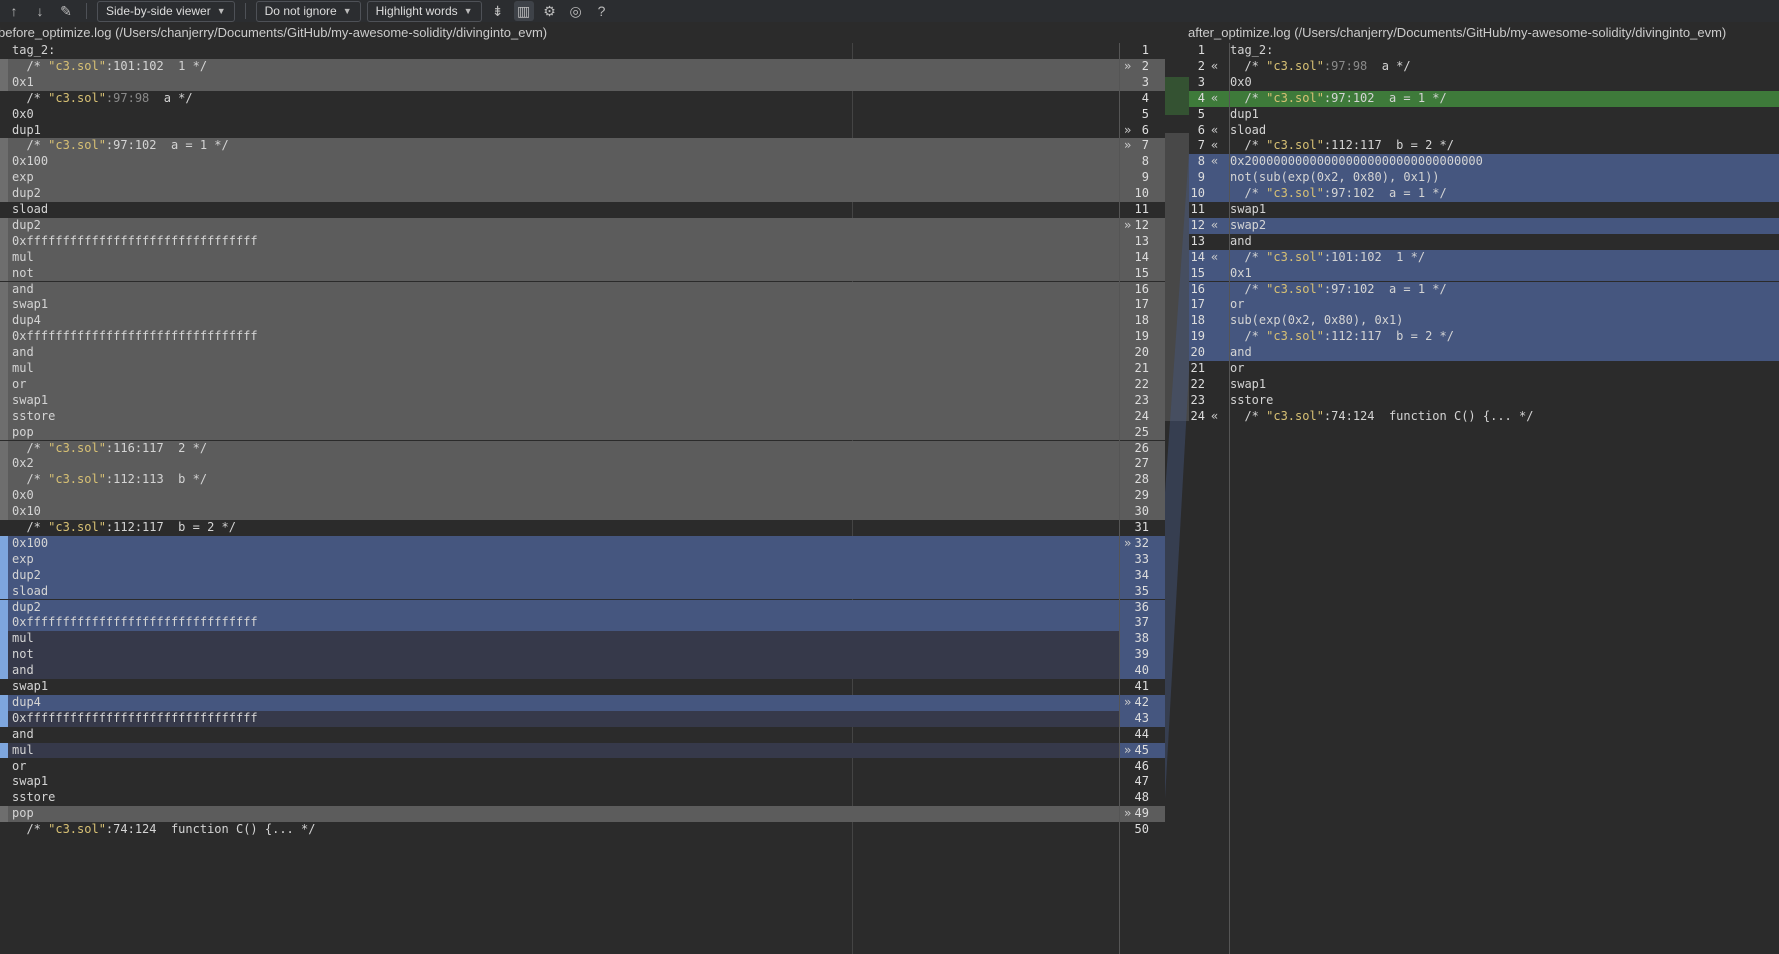 The image size is (1779, 954). Describe the element at coordinates (559, 480) in the screenshot. I see `code-line: /* "c3.sol":112:113 b */` at that location.